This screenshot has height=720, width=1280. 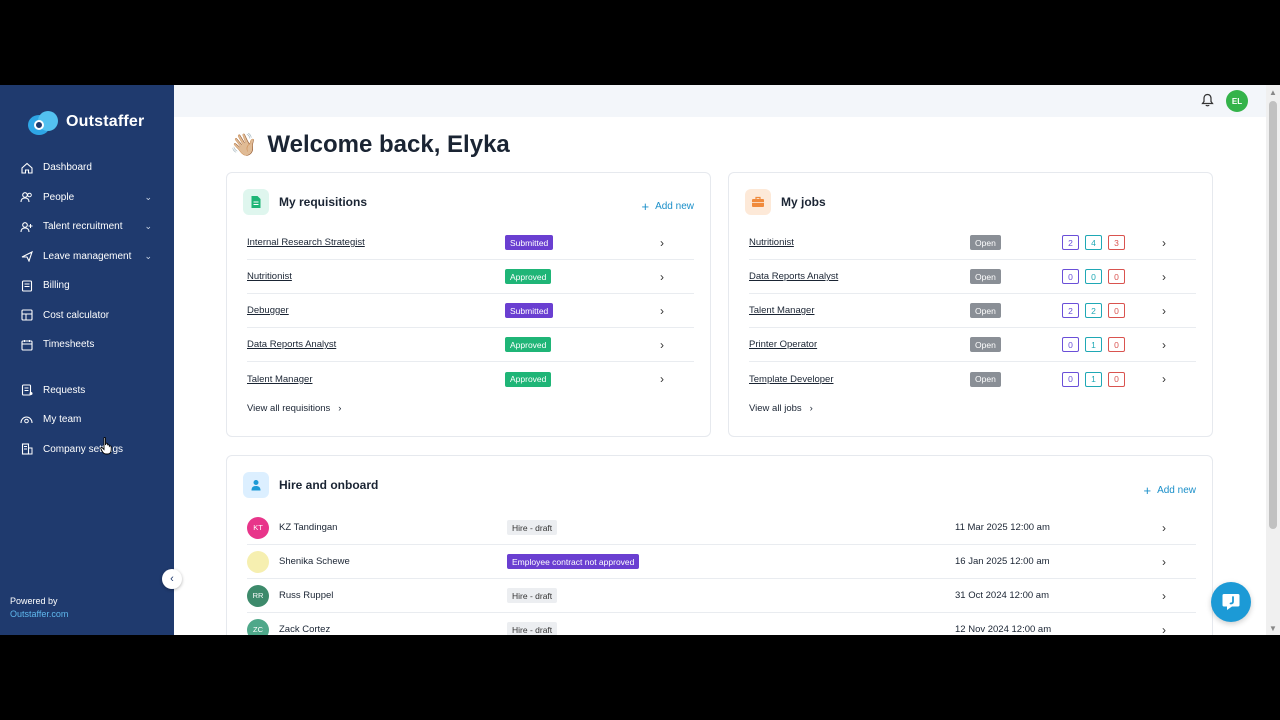 What do you see at coordinates (269, 276) in the screenshot?
I see `requisition-name: Nutritionist` at bounding box center [269, 276].